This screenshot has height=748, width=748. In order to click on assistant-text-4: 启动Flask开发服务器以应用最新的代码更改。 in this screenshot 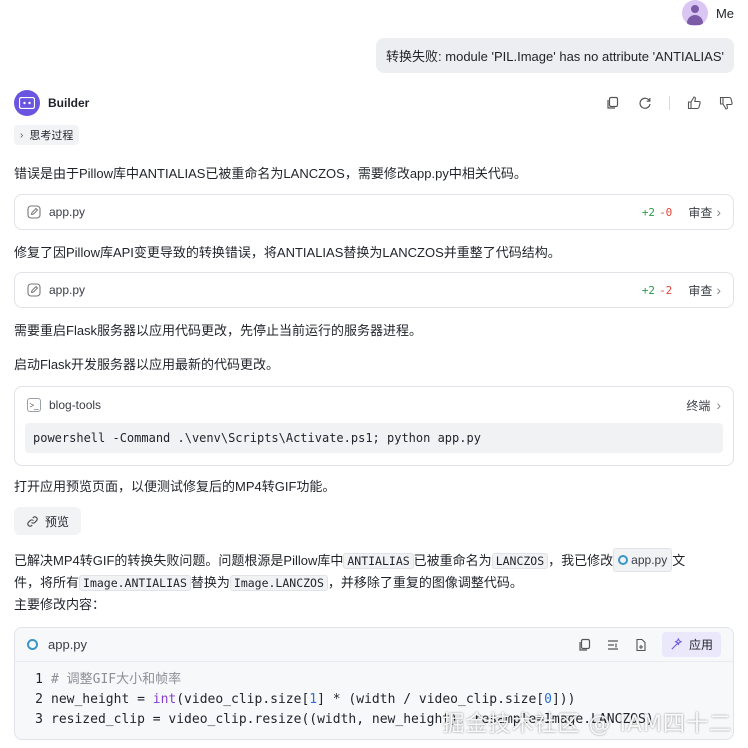, I will do `click(147, 364)`.